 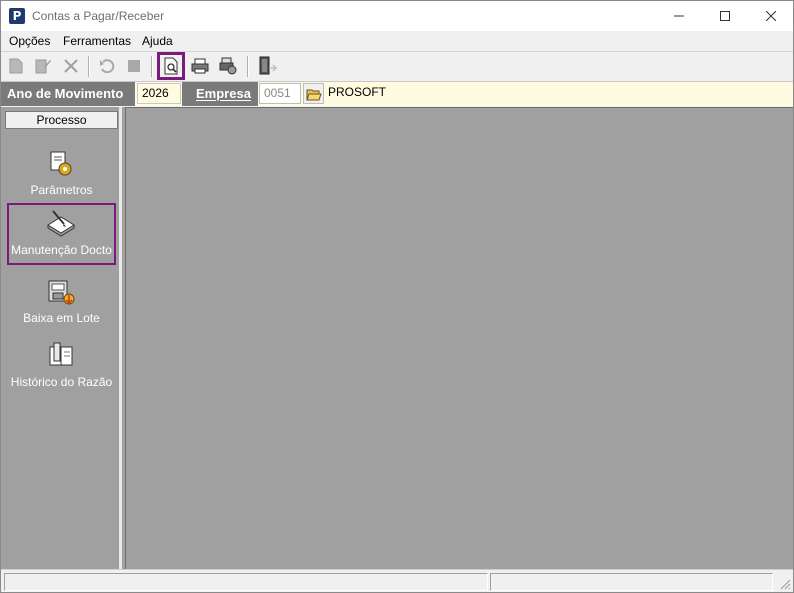 I want to click on company-code-field: 0051, so click(x=280, y=93).